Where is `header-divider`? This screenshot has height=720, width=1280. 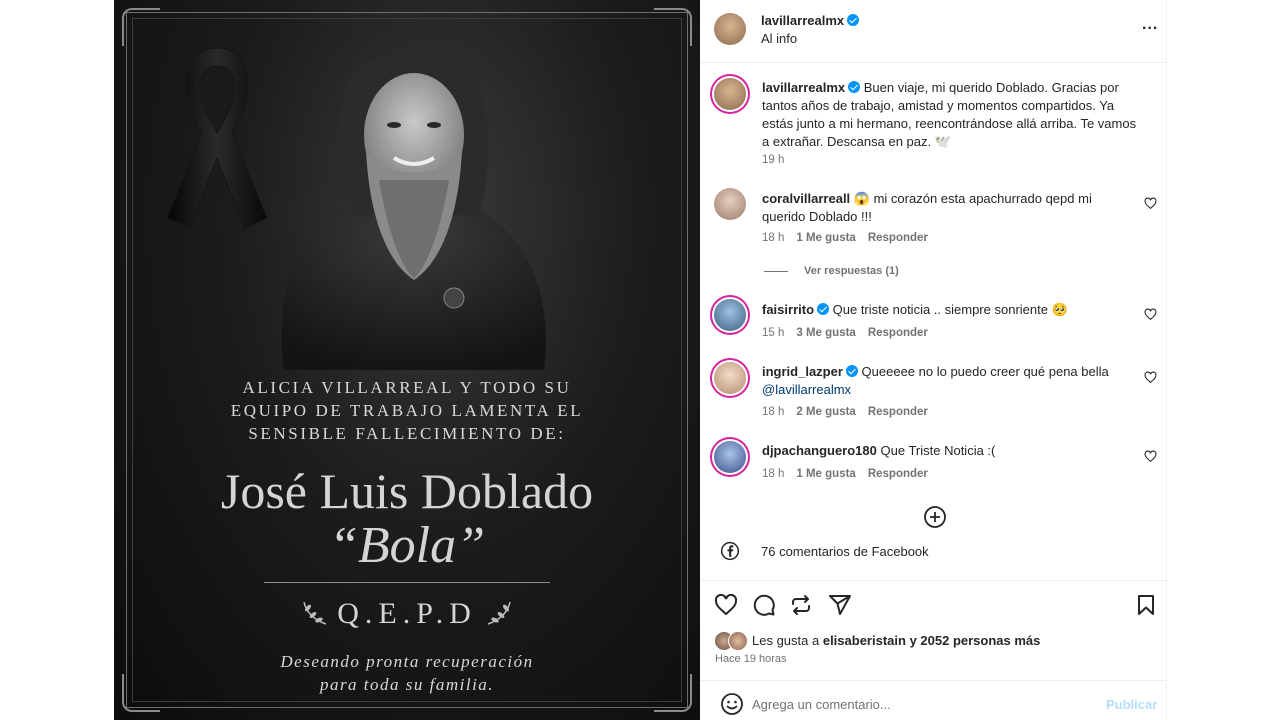 header-divider is located at coordinates (933, 62).